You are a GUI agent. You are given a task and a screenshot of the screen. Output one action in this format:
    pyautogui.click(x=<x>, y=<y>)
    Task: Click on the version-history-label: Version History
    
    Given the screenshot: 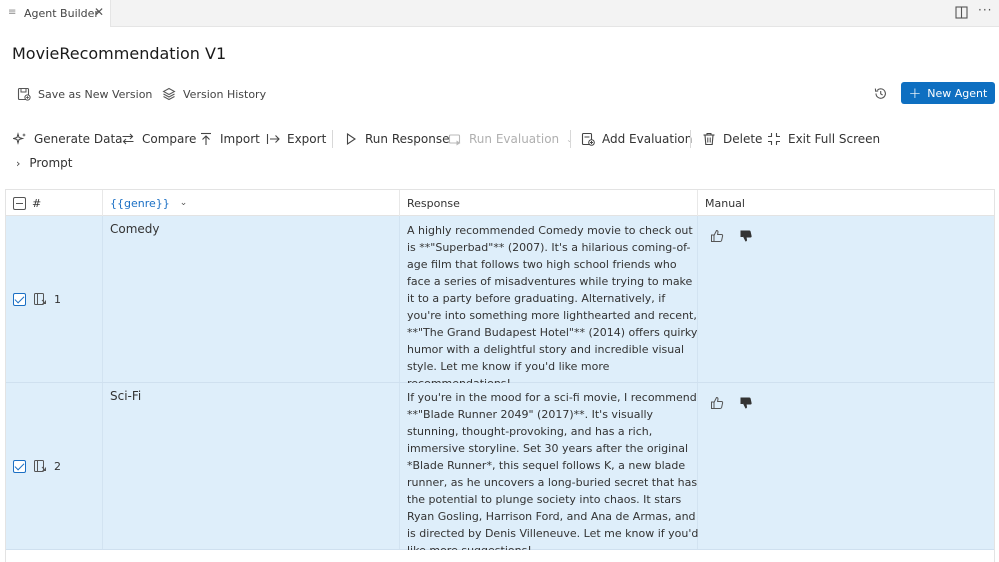 What is the action you would take?
    pyautogui.click(x=225, y=94)
    